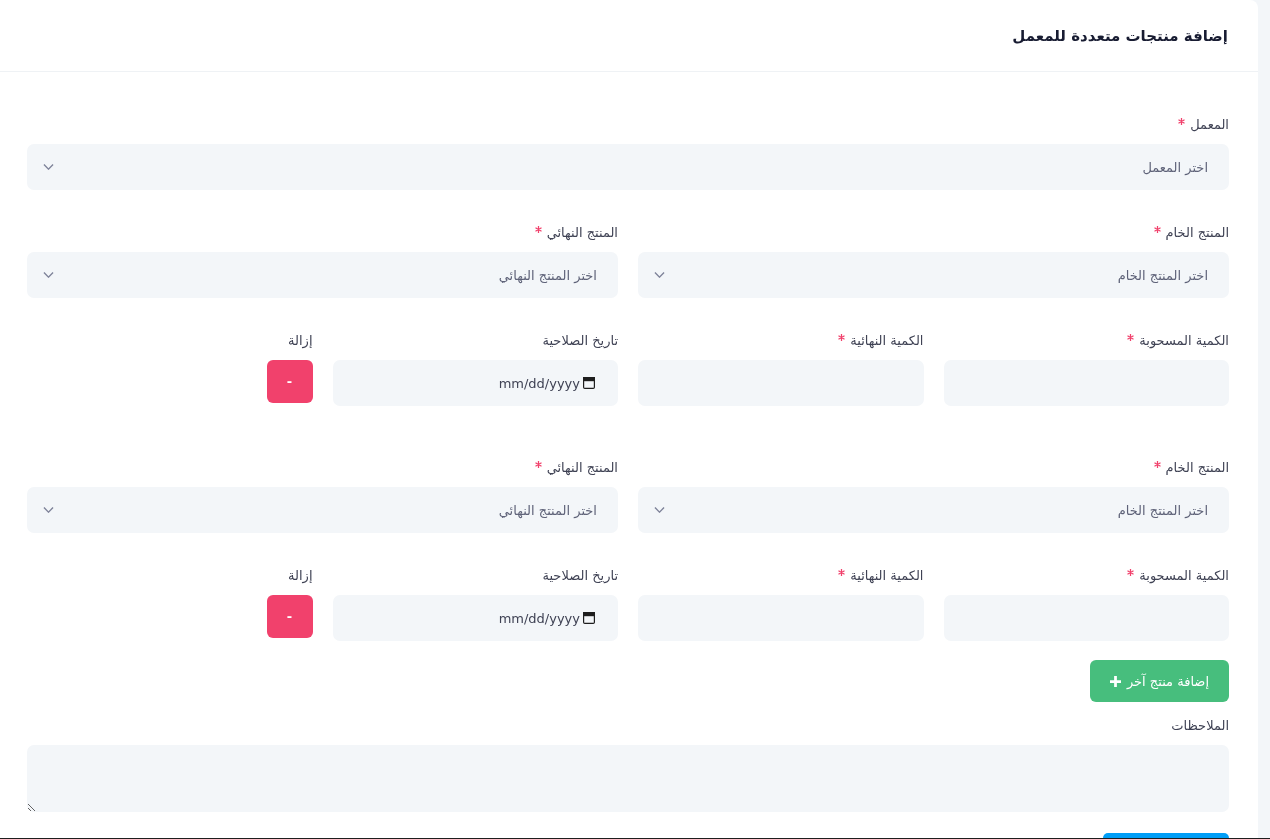 Image resolution: width=1270 pixels, height=839 pixels. What do you see at coordinates (1115, 681) in the screenshot?
I see `plus-icon` at bounding box center [1115, 681].